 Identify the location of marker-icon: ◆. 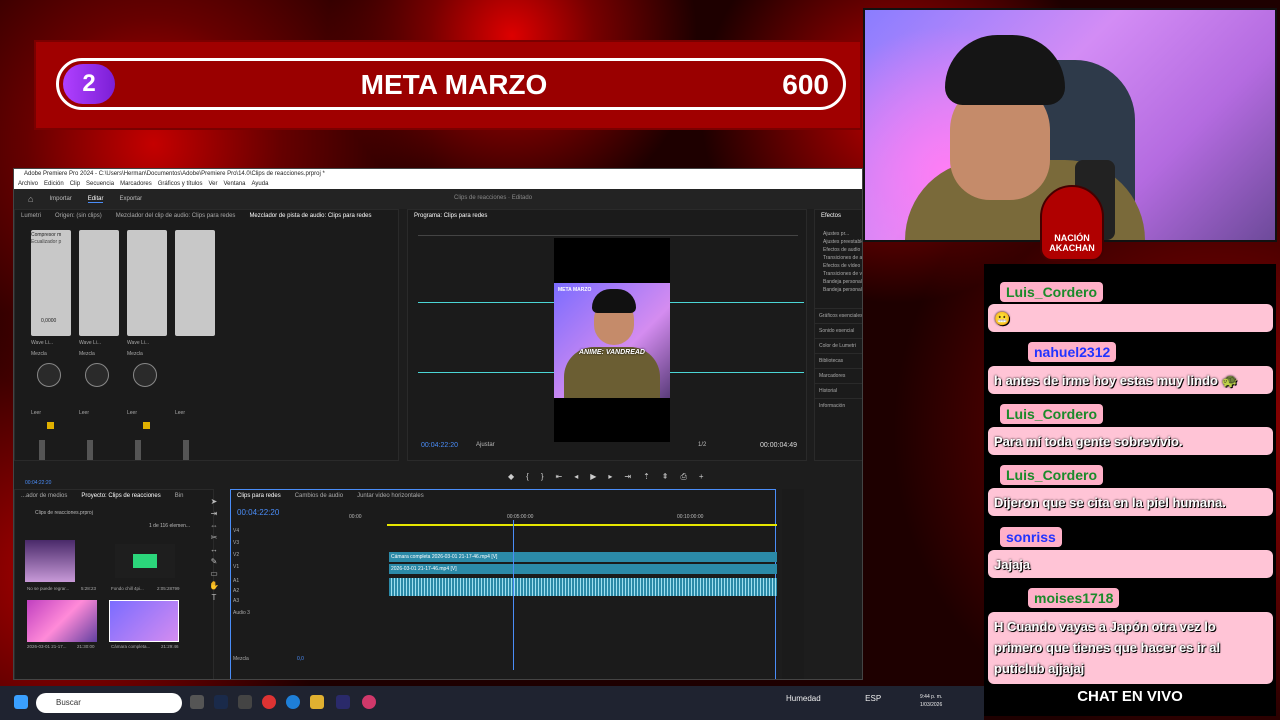
(511, 477).